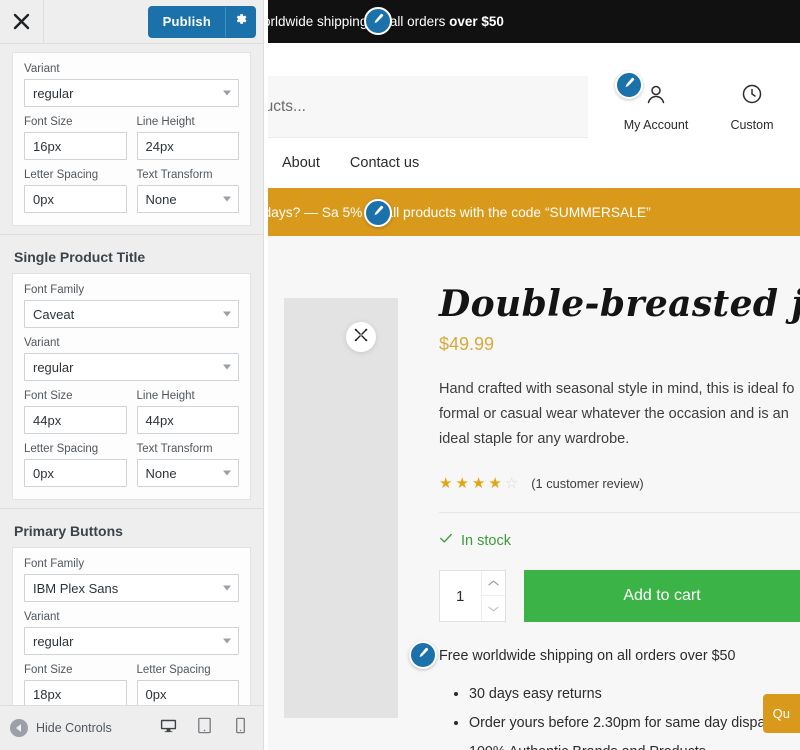  What do you see at coordinates (656, 125) in the screenshot?
I see `my-account-label: My Account` at bounding box center [656, 125].